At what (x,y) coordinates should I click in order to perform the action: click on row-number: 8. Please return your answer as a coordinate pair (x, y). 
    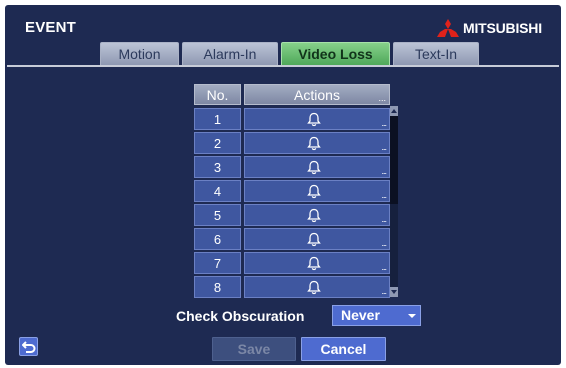
    Looking at the image, I should click on (217, 287).